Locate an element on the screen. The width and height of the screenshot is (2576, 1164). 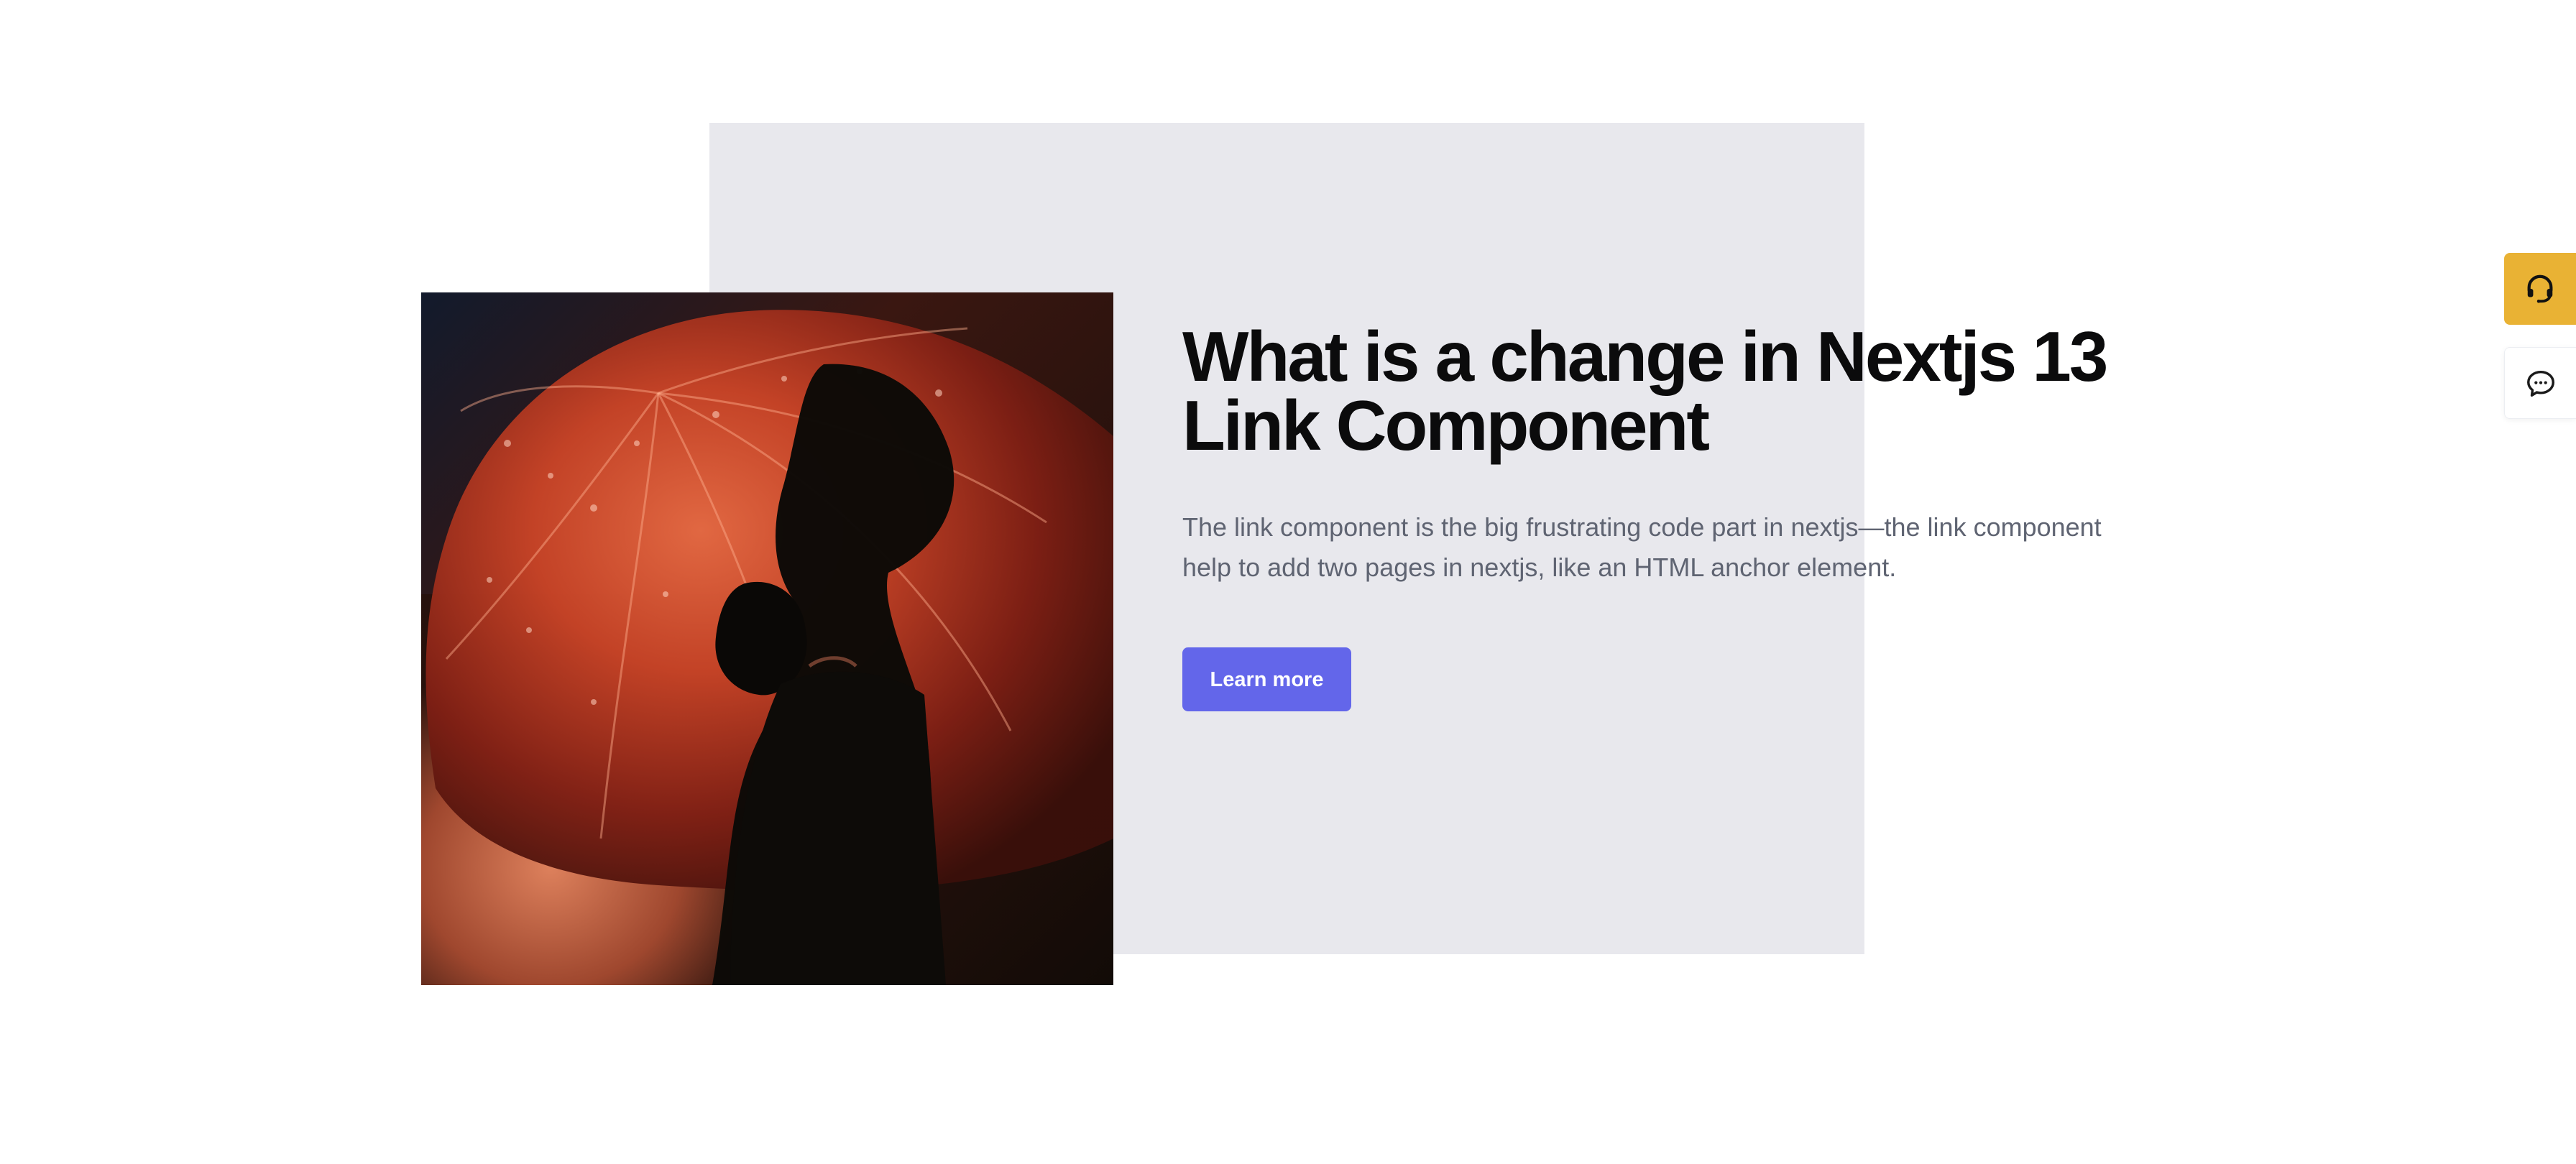
chat-button is located at coordinates (2540, 383).